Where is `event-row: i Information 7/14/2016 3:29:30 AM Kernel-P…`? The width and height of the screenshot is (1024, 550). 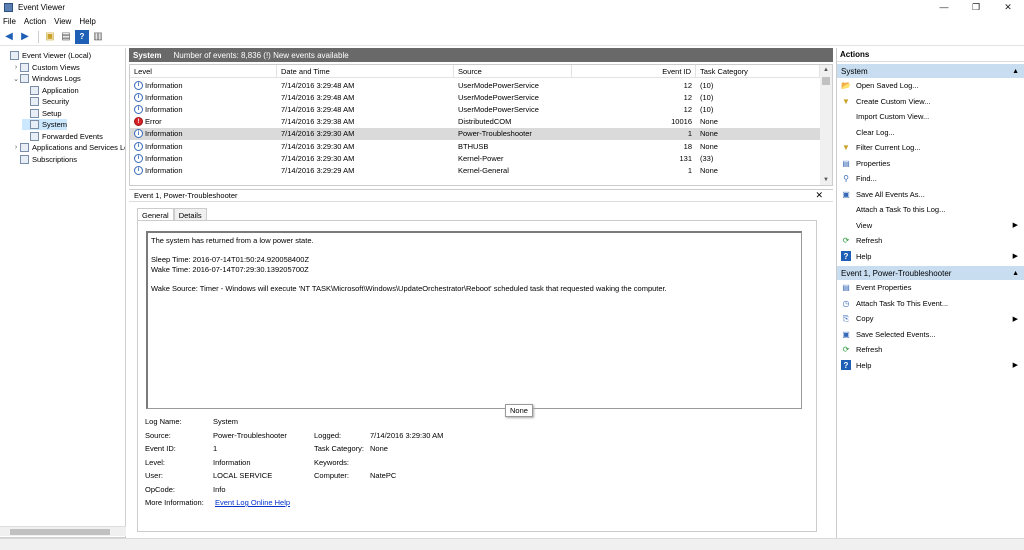 event-row: i Information 7/14/2016 3:29:30 AM Kernel-P… is located at coordinates (475, 158).